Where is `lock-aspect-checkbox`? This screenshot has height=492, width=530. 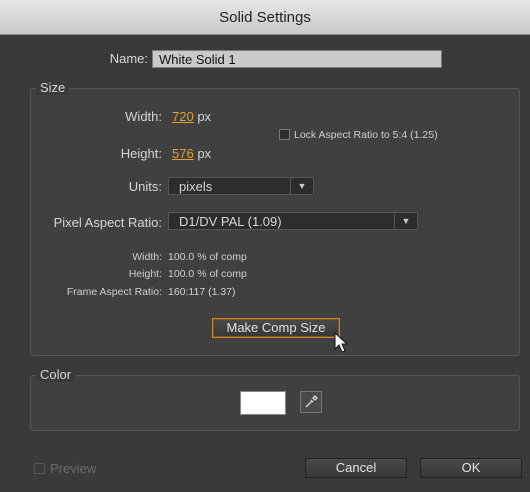 lock-aspect-checkbox is located at coordinates (284, 134).